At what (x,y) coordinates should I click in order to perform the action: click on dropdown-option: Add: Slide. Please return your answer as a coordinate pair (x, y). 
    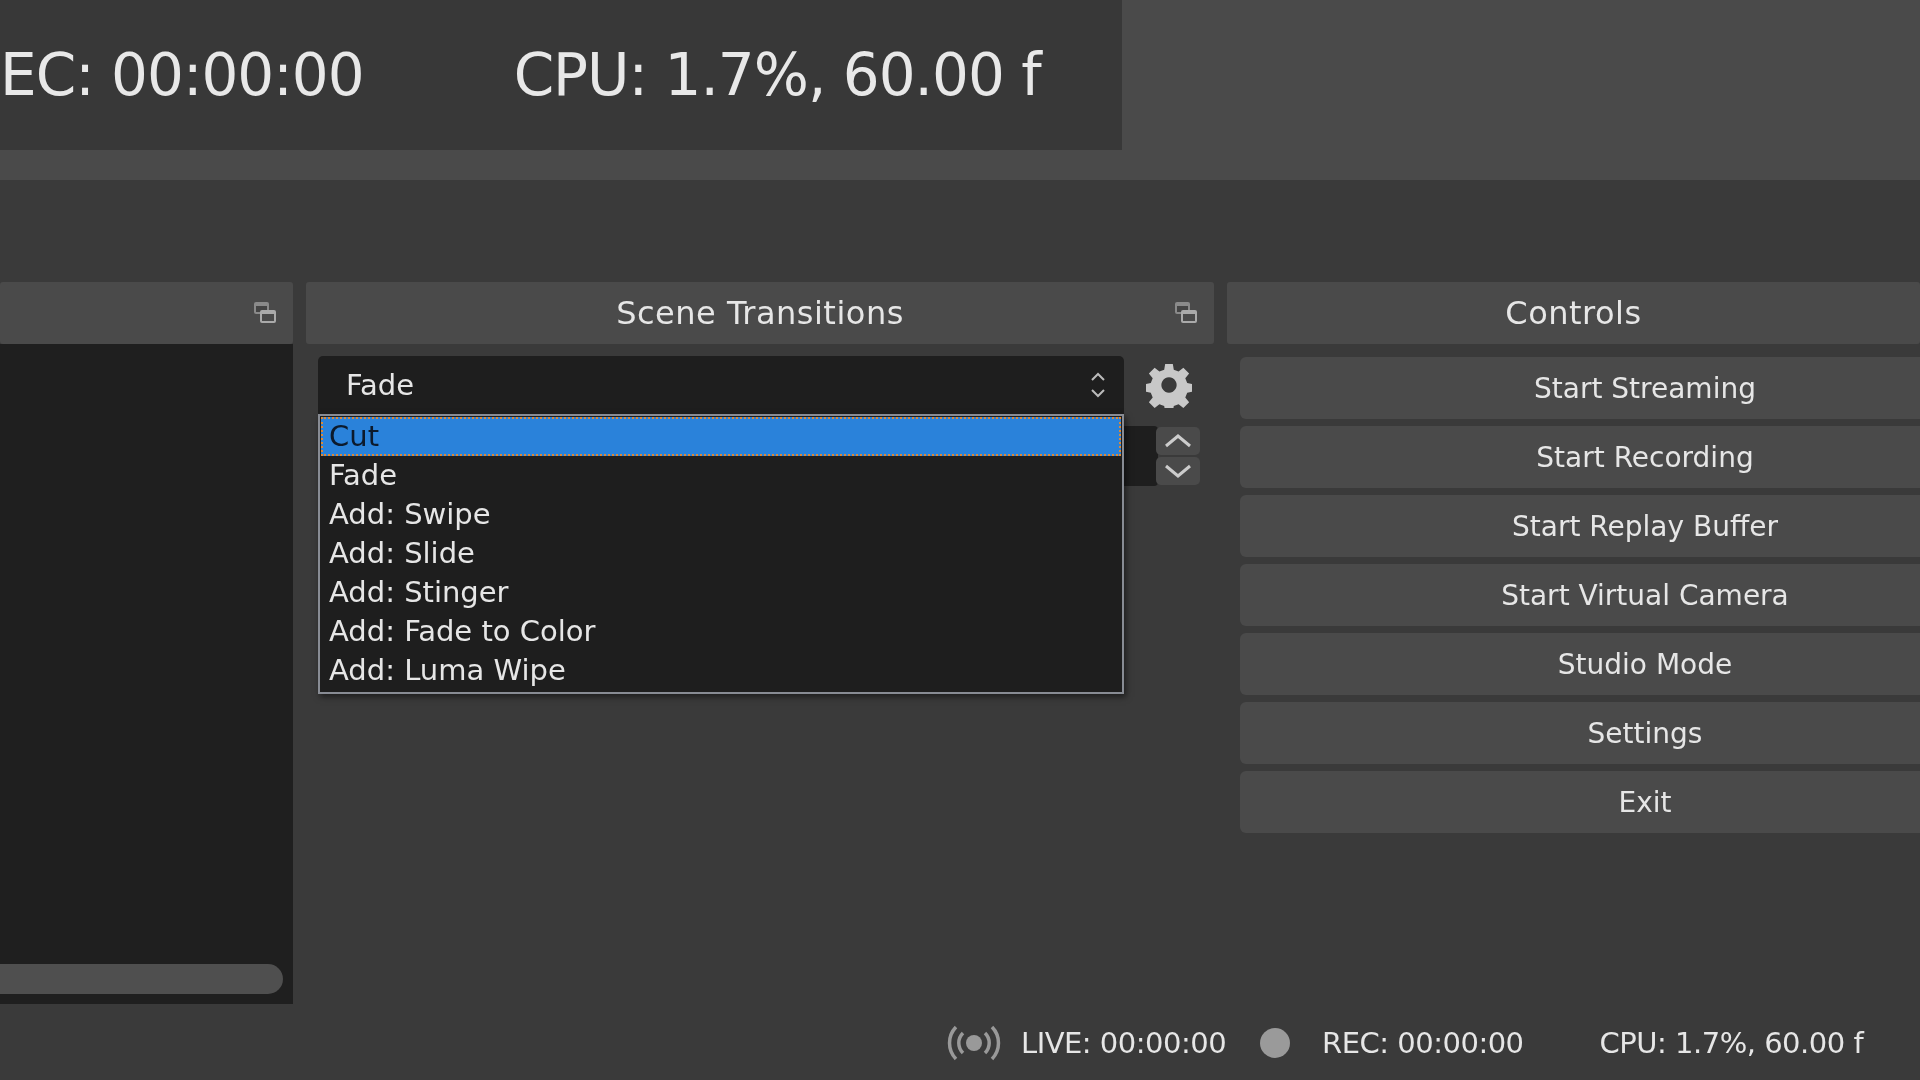
    Looking at the image, I should click on (721, 553).